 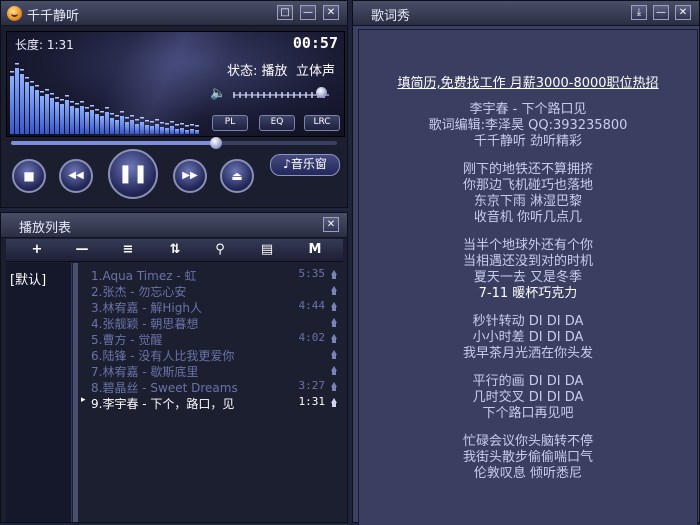 I want to click on lyric-line: 我早茶月光洒在你头发, so click(x=527, y=353).